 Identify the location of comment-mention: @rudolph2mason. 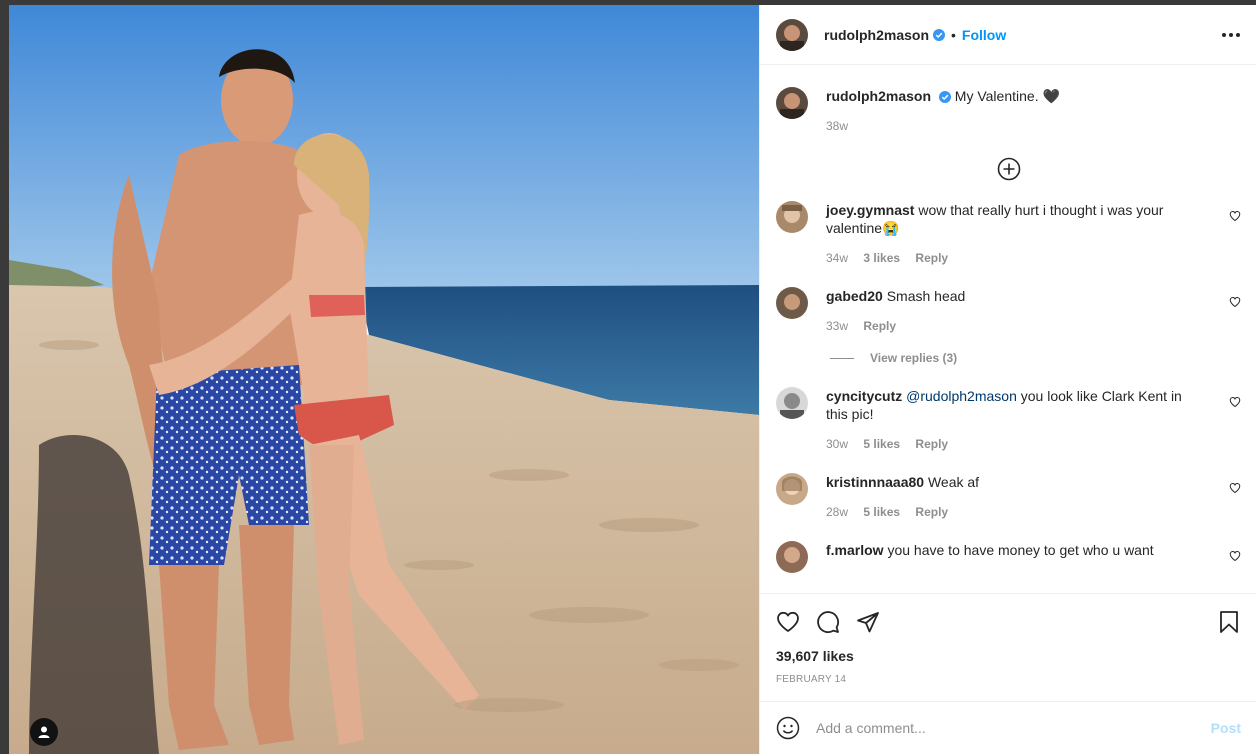
(961, 396).